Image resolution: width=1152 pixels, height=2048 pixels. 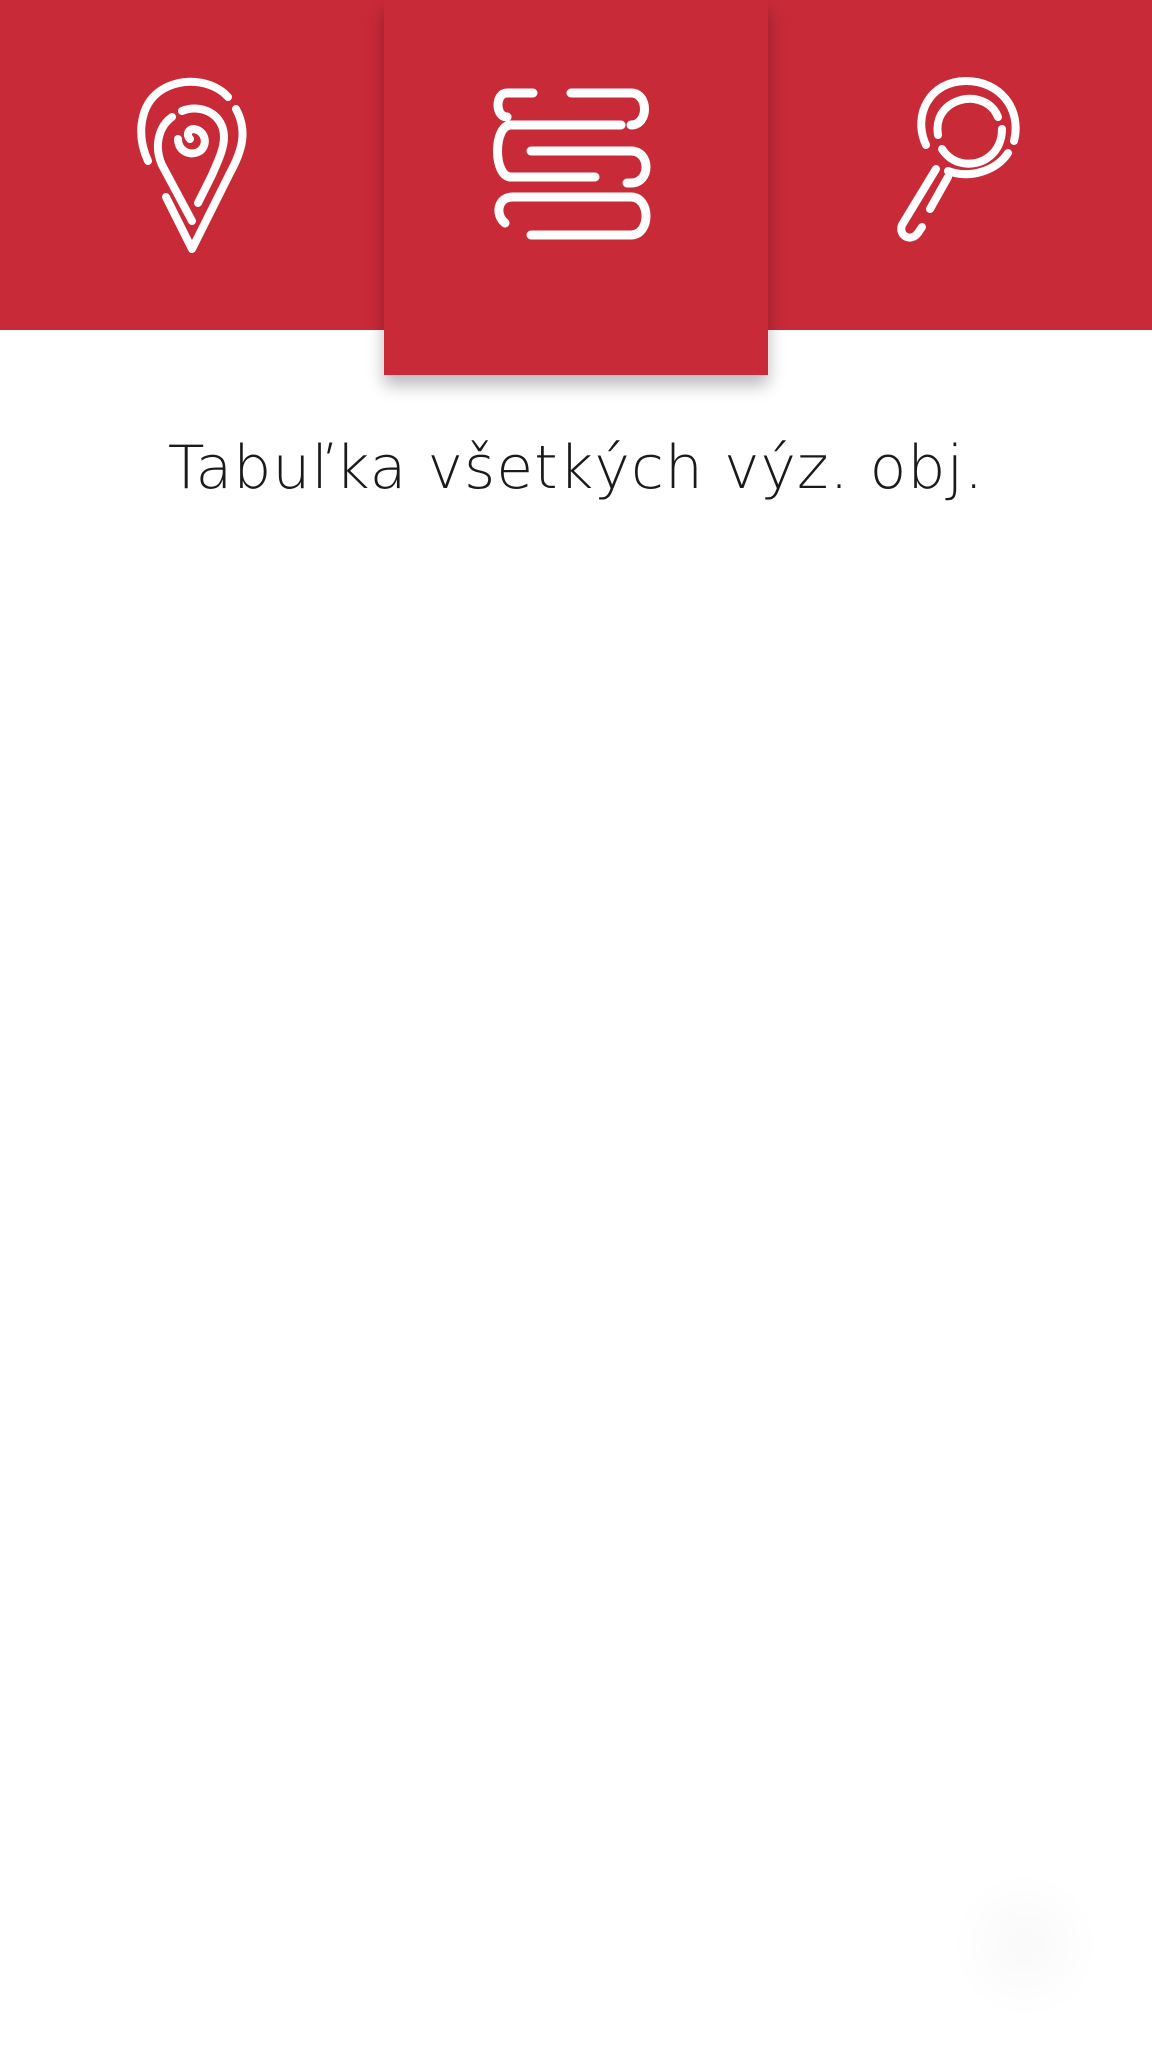 I want to click on location-pin-icon, so click(x=192, y=165).